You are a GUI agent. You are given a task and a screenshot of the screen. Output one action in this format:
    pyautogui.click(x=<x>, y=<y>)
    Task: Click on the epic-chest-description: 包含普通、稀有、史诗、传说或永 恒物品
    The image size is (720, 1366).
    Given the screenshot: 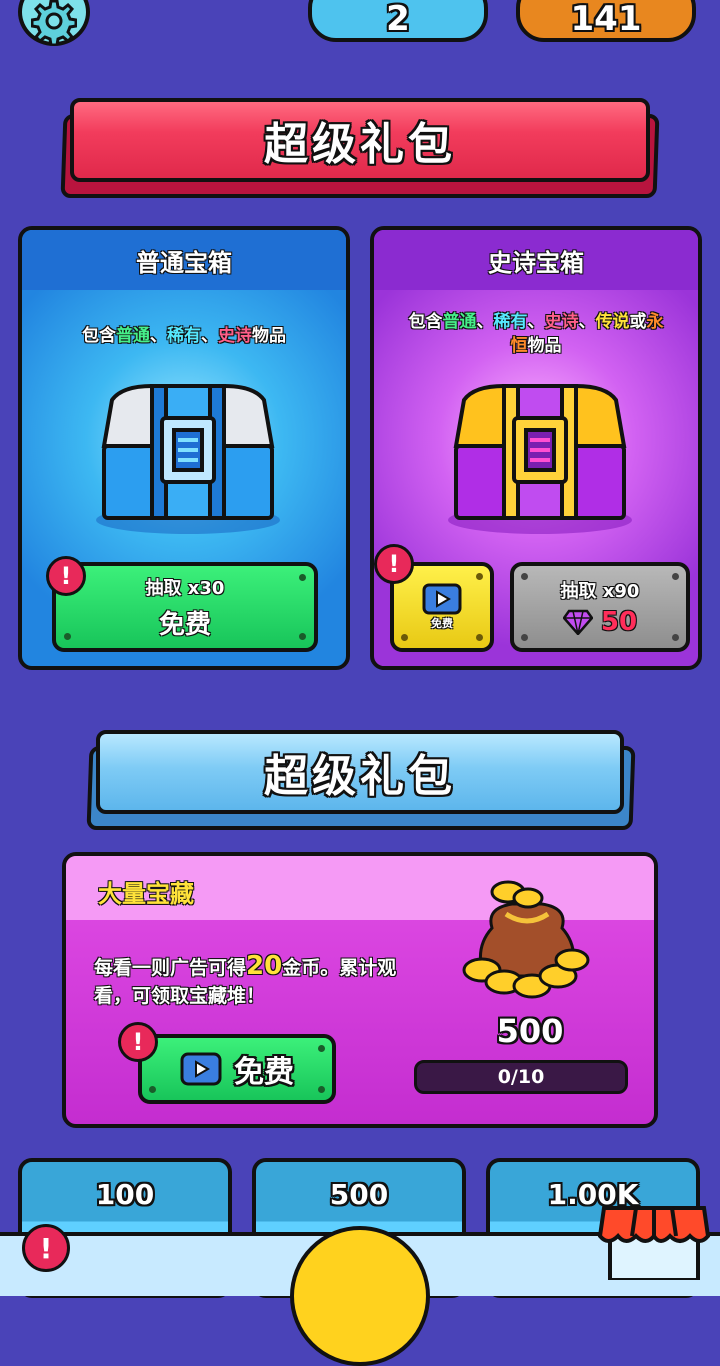 What is the action you would take?
    pyautogui.click(x=536, y=334)
    